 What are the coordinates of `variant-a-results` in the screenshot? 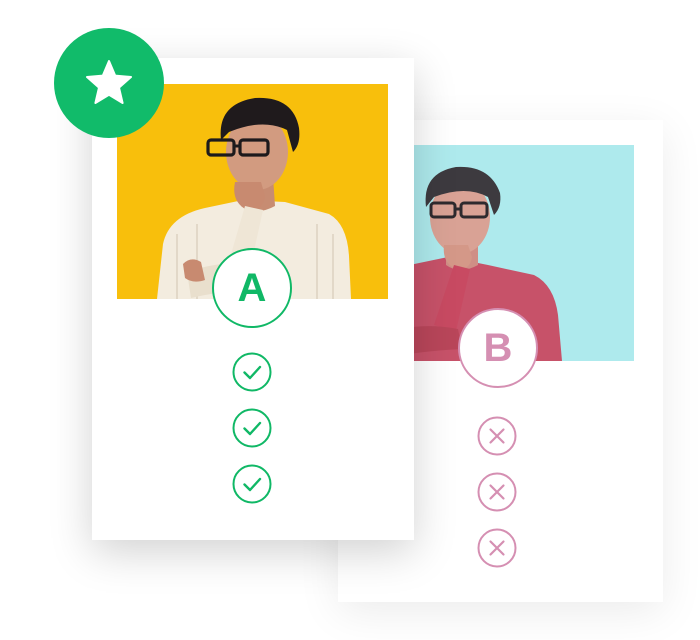 It's located at (254, 436).